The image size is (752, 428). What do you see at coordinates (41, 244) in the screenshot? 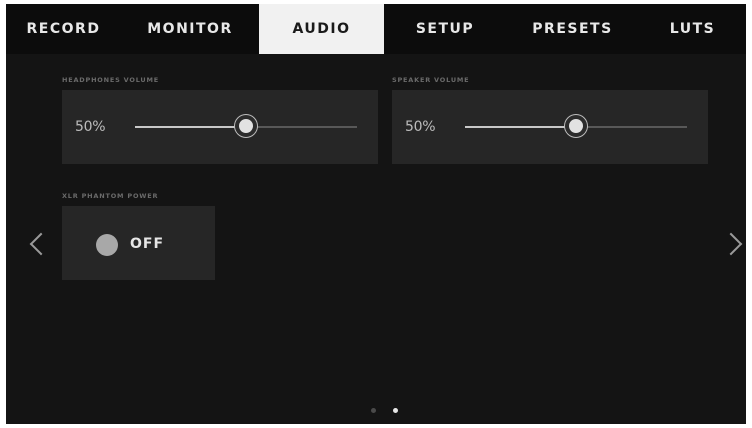
I see `chevron-left-icon` at bounding box center [41, 244].